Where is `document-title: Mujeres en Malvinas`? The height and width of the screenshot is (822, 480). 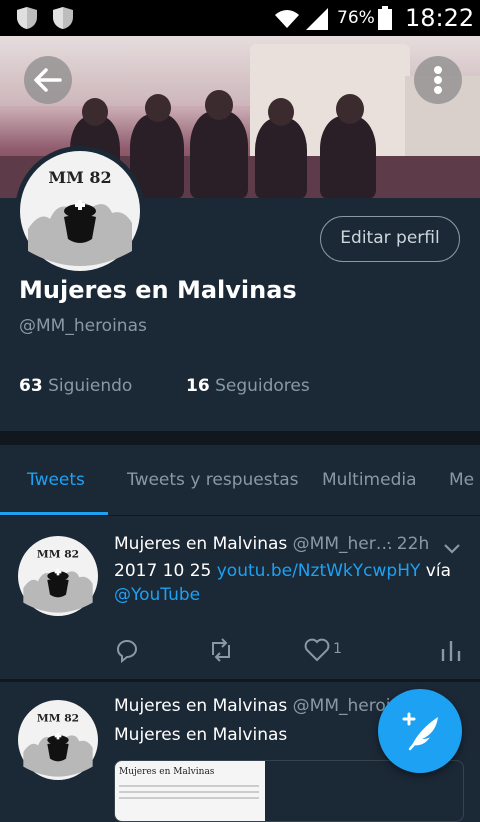 document-title: Mujeres en Malvinas is located at coordinates (167, 772).